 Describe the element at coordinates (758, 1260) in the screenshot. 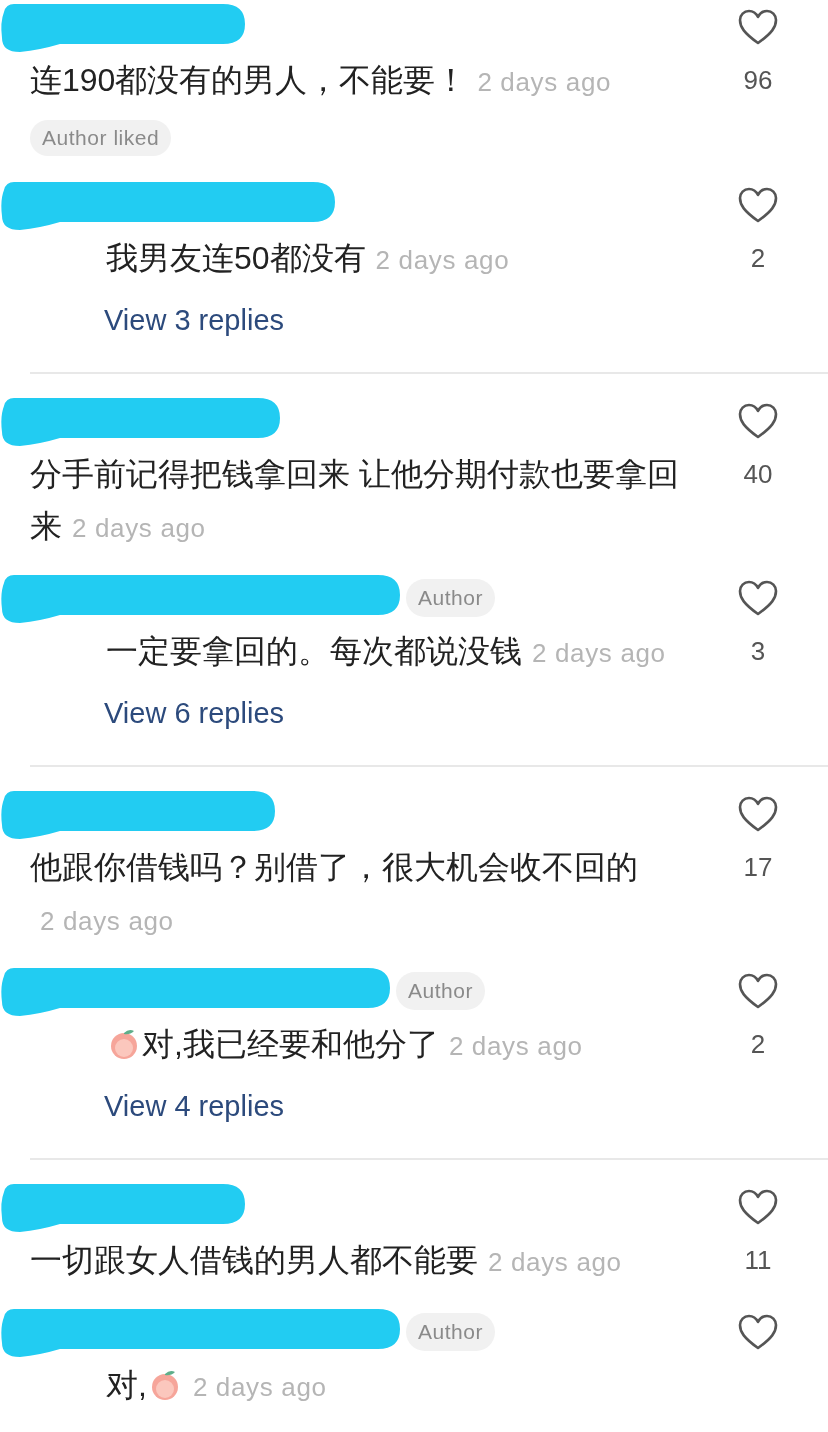

I see `like-count: 11` at that location.